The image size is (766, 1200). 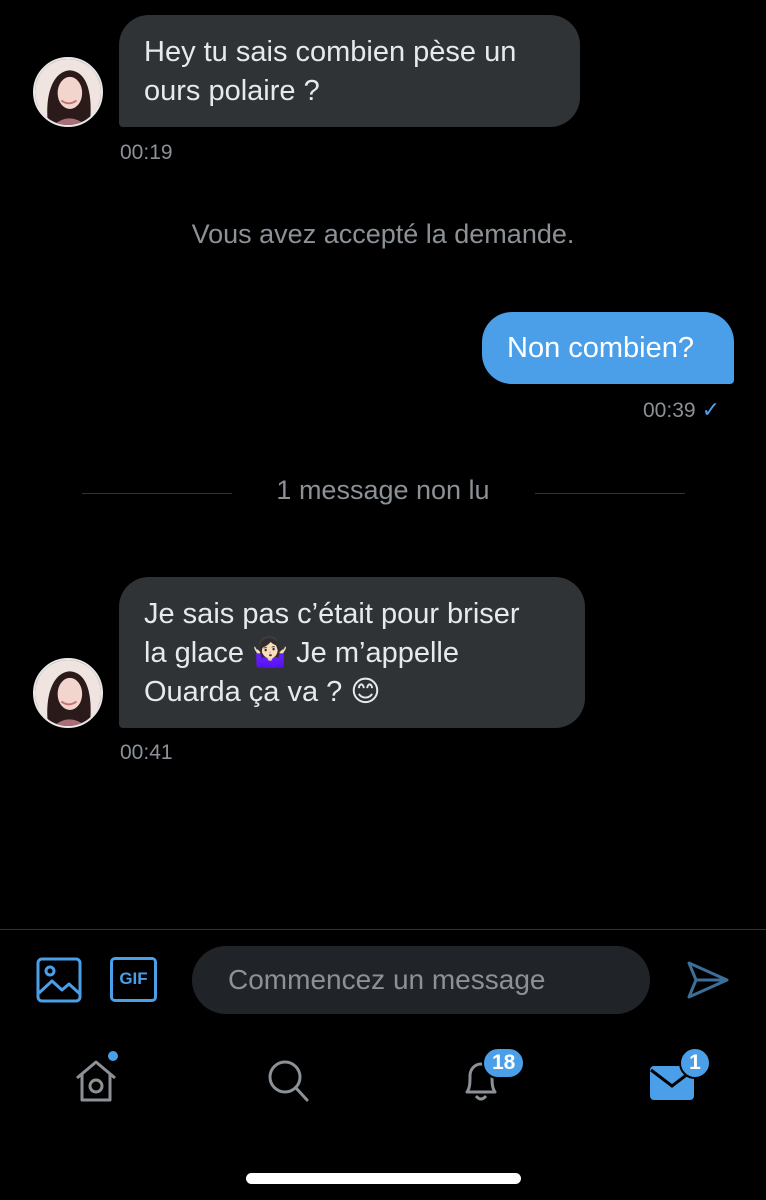 What do you see at coordinates (710, 409) in the screenshot?
I see `check-icon: ✓` at bounding box center [710, 409].